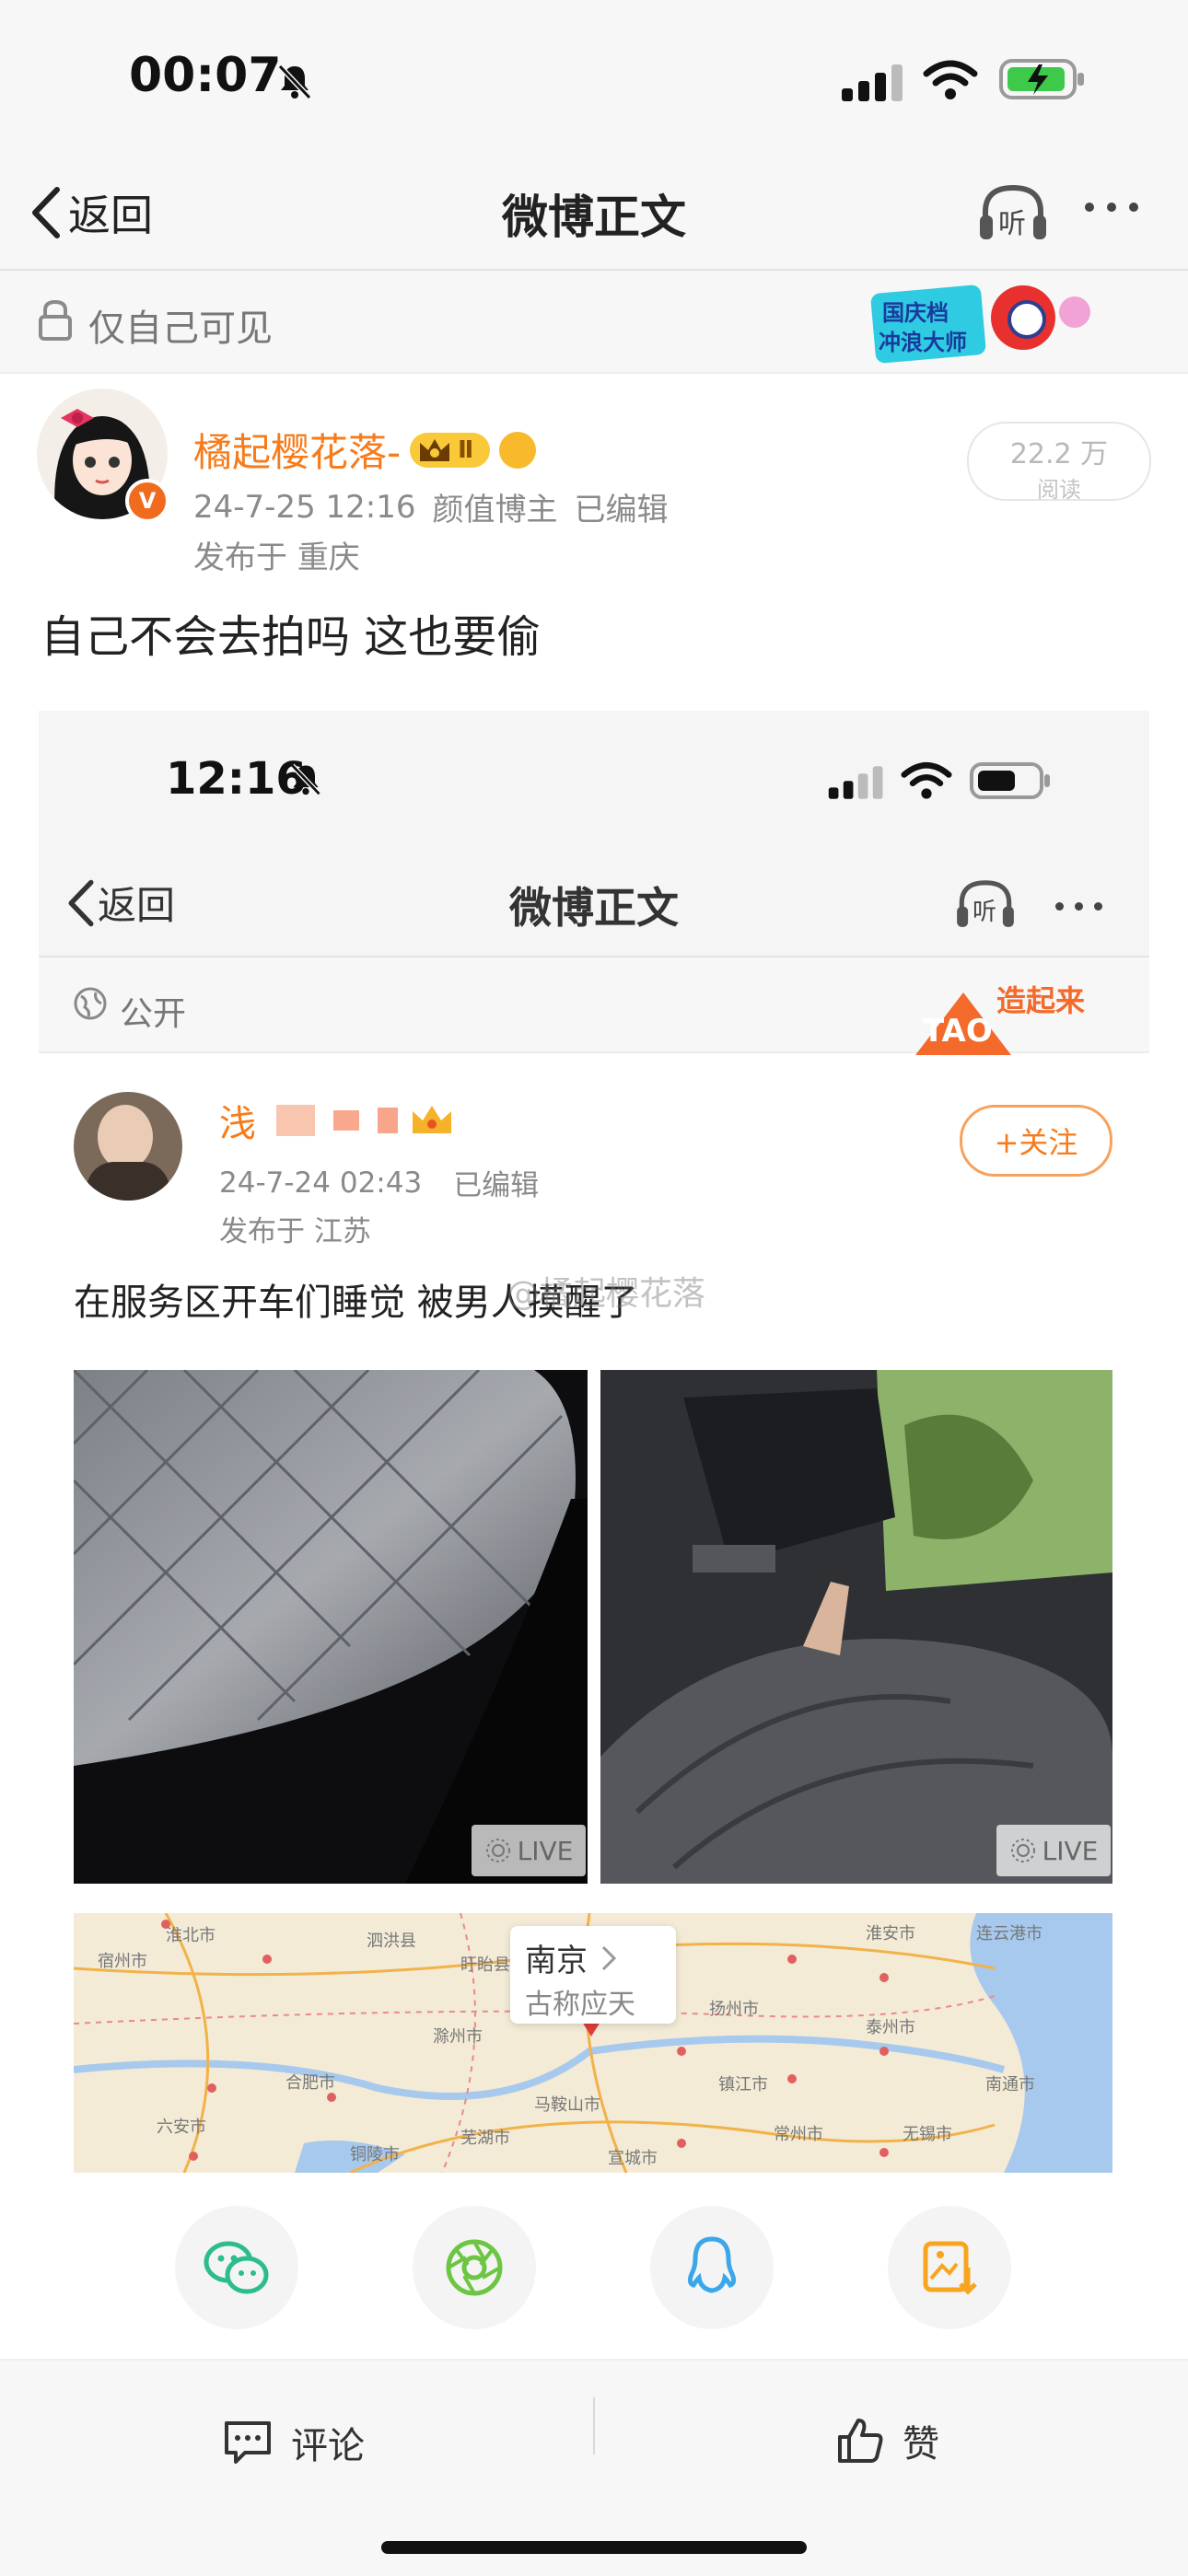 The height and width of the screenshot is (2576, 1188). I want to click on promo-line2: 冲浪大师, so click(923, 342).